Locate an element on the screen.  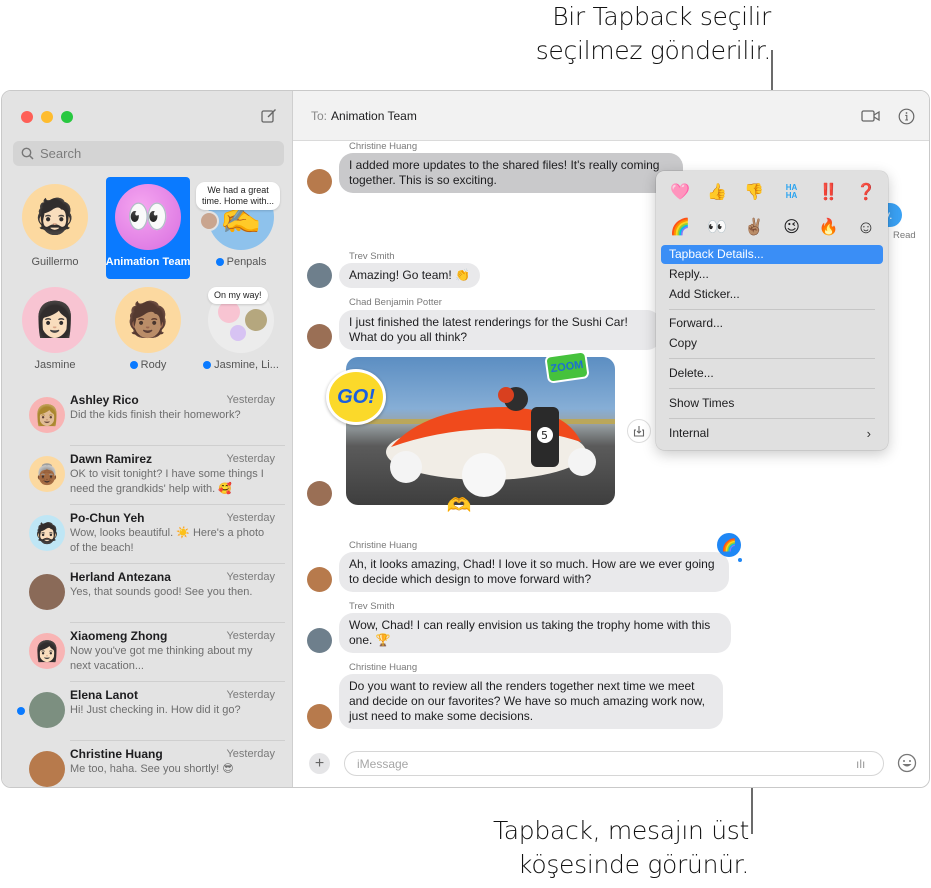
menu-item-copy: Copy is located at coordinates (772, 343).